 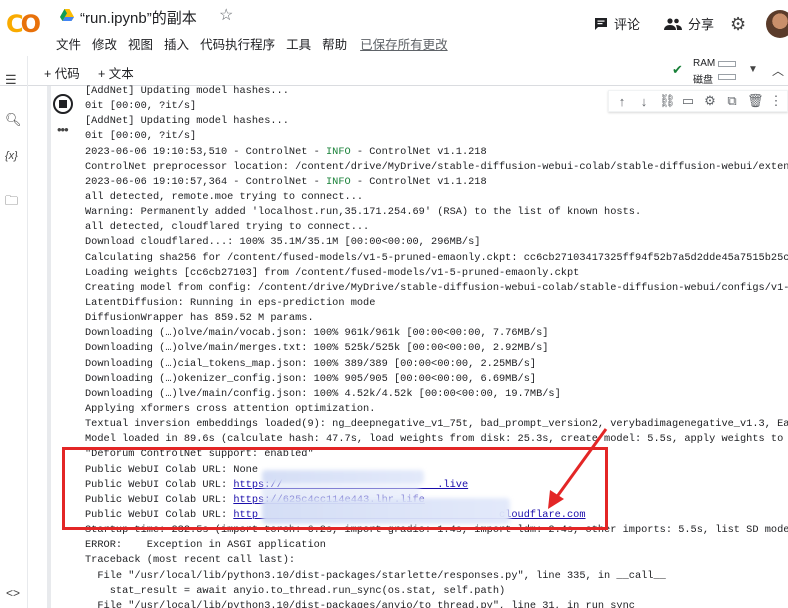 I want to click on comment-label: 评论, so click(x=627, y=24).